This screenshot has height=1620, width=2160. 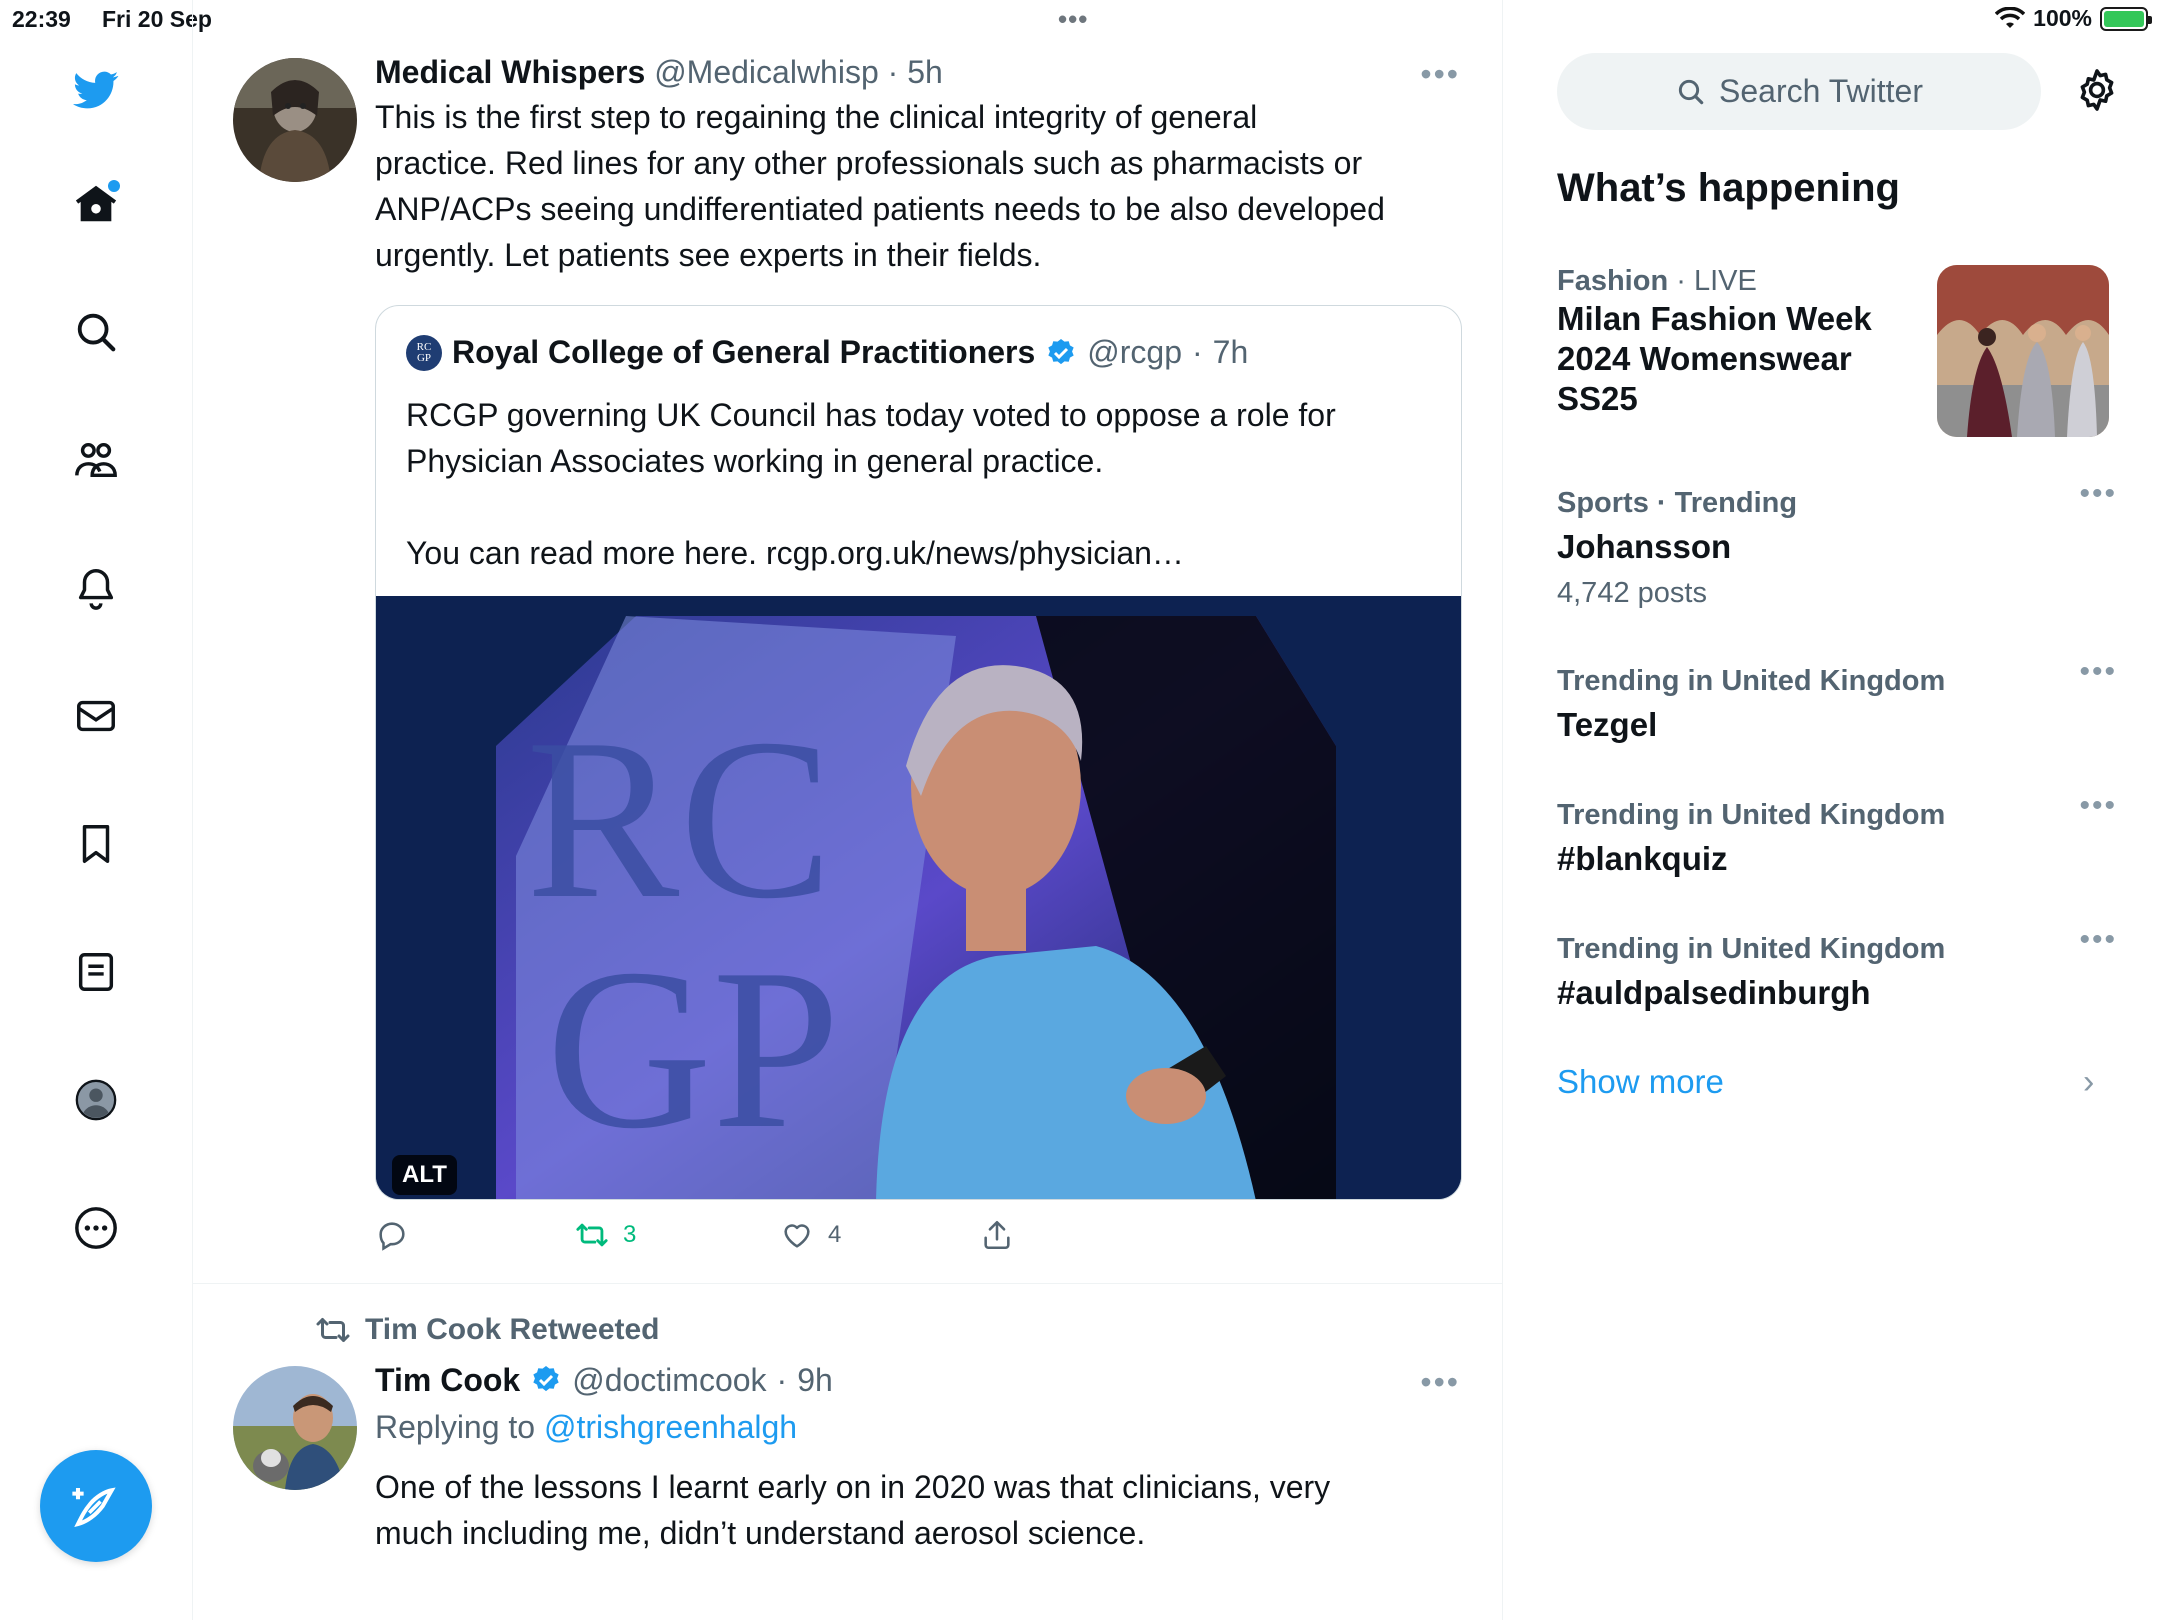 What do you see at coordinates (766, 72) in the screenshot?
I see `author-handle: @Medicalwhisp` at bounding box center [766, 72].